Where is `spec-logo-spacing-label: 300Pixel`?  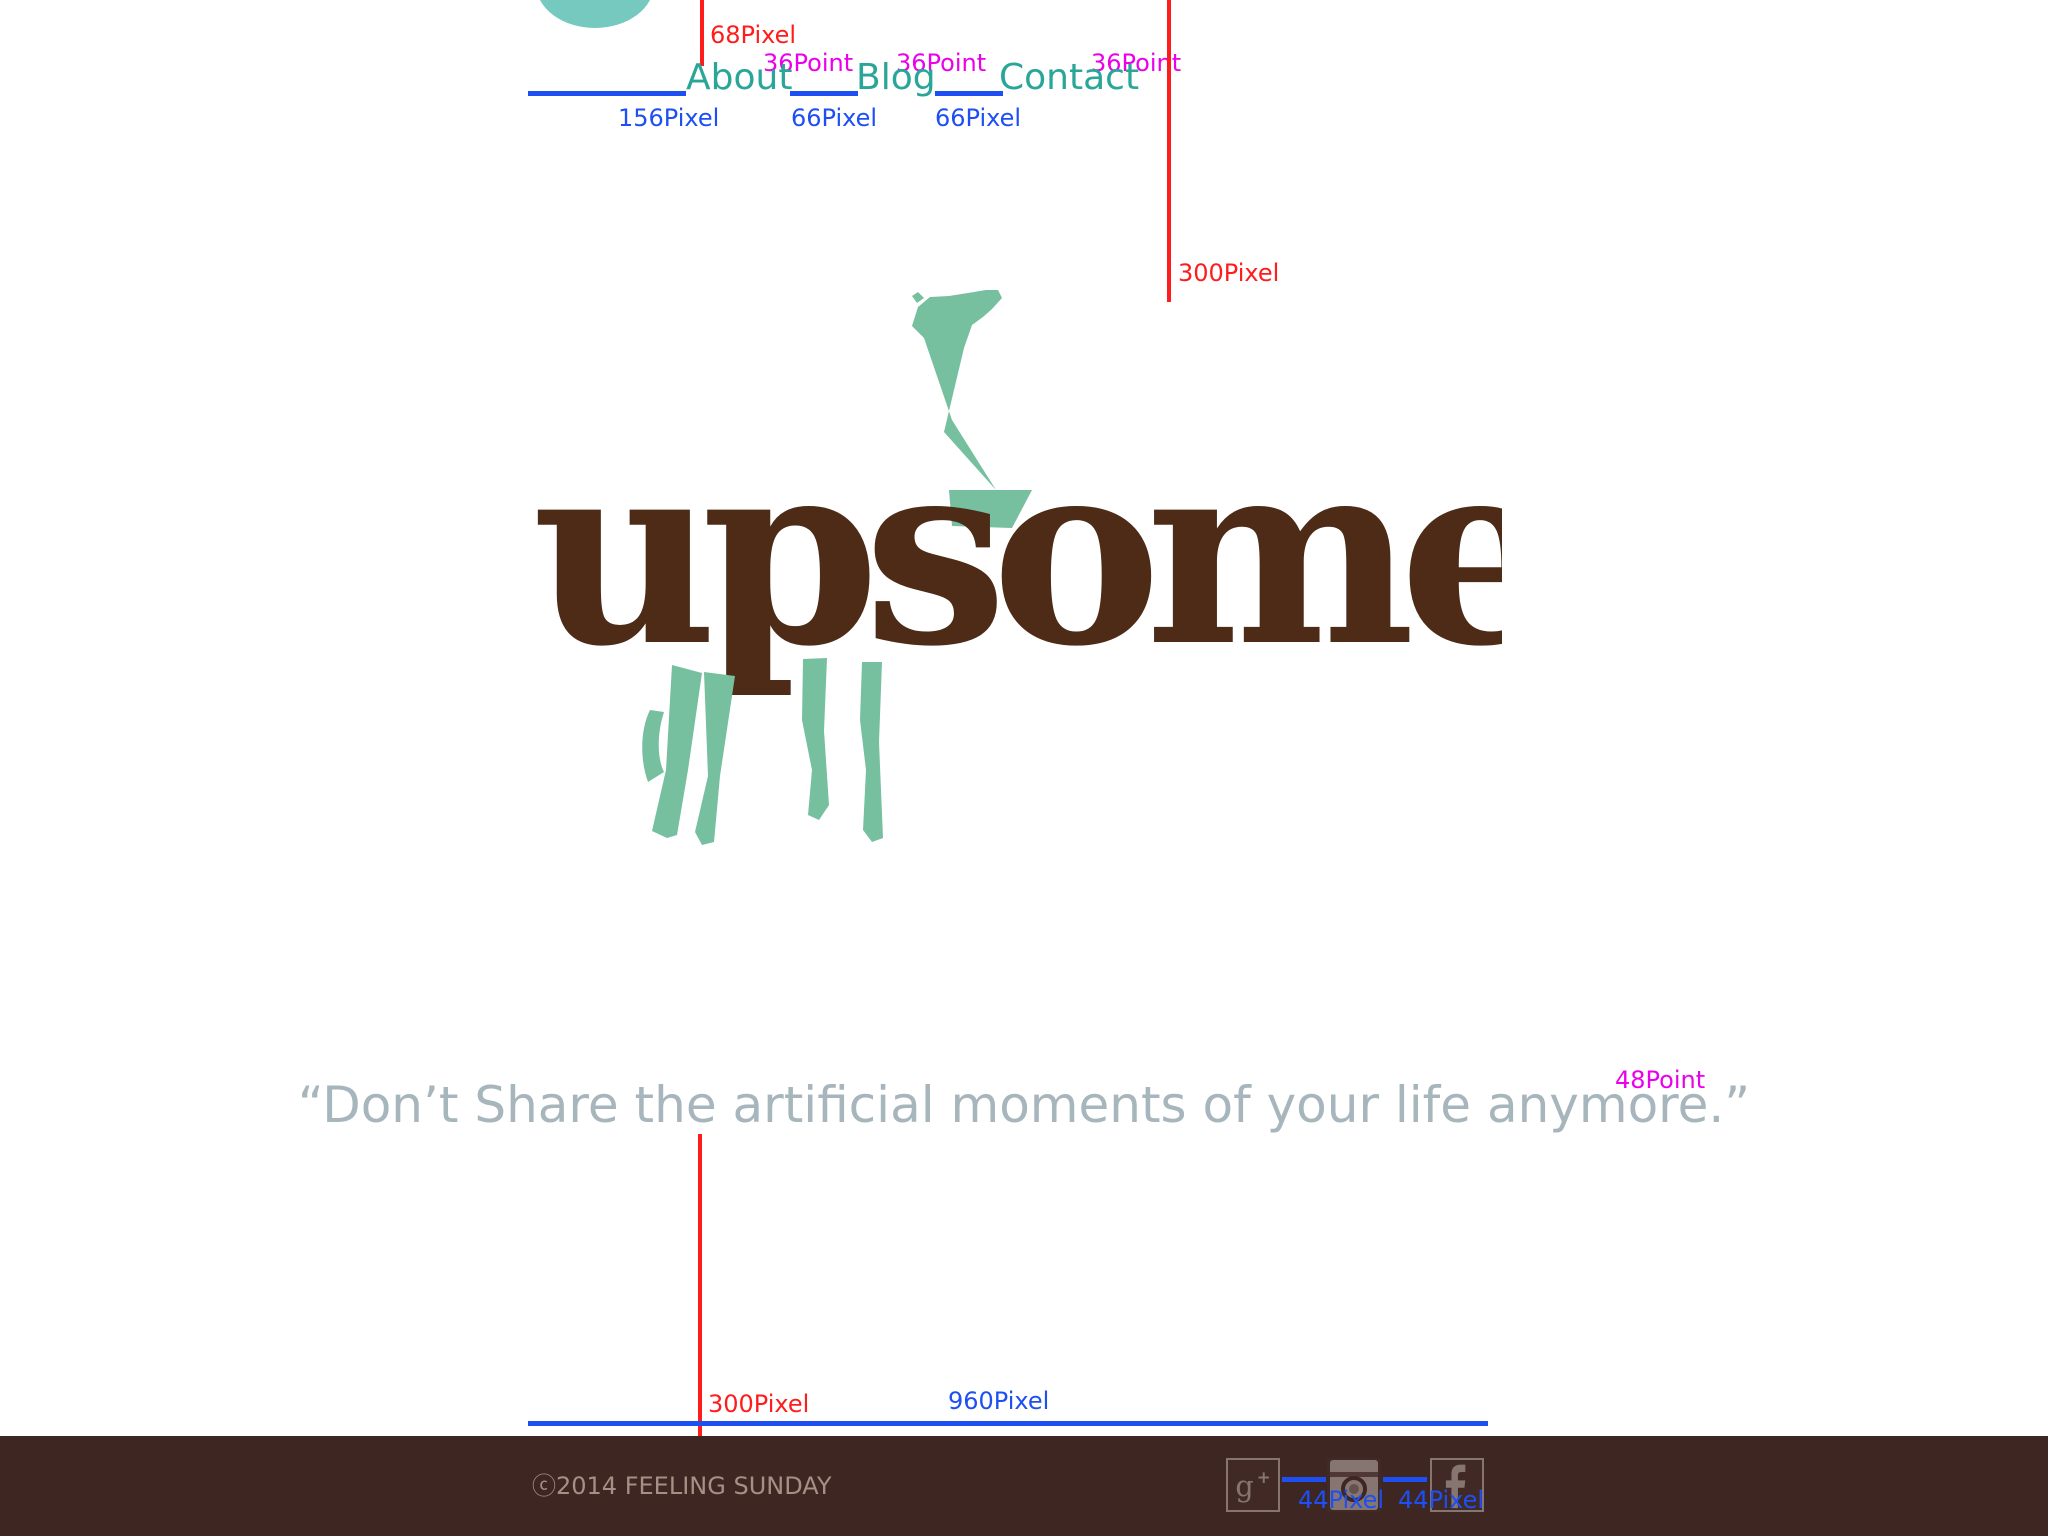 spec-logo-spacing-label: 300Pixel is located at coordinates (1229, 273).